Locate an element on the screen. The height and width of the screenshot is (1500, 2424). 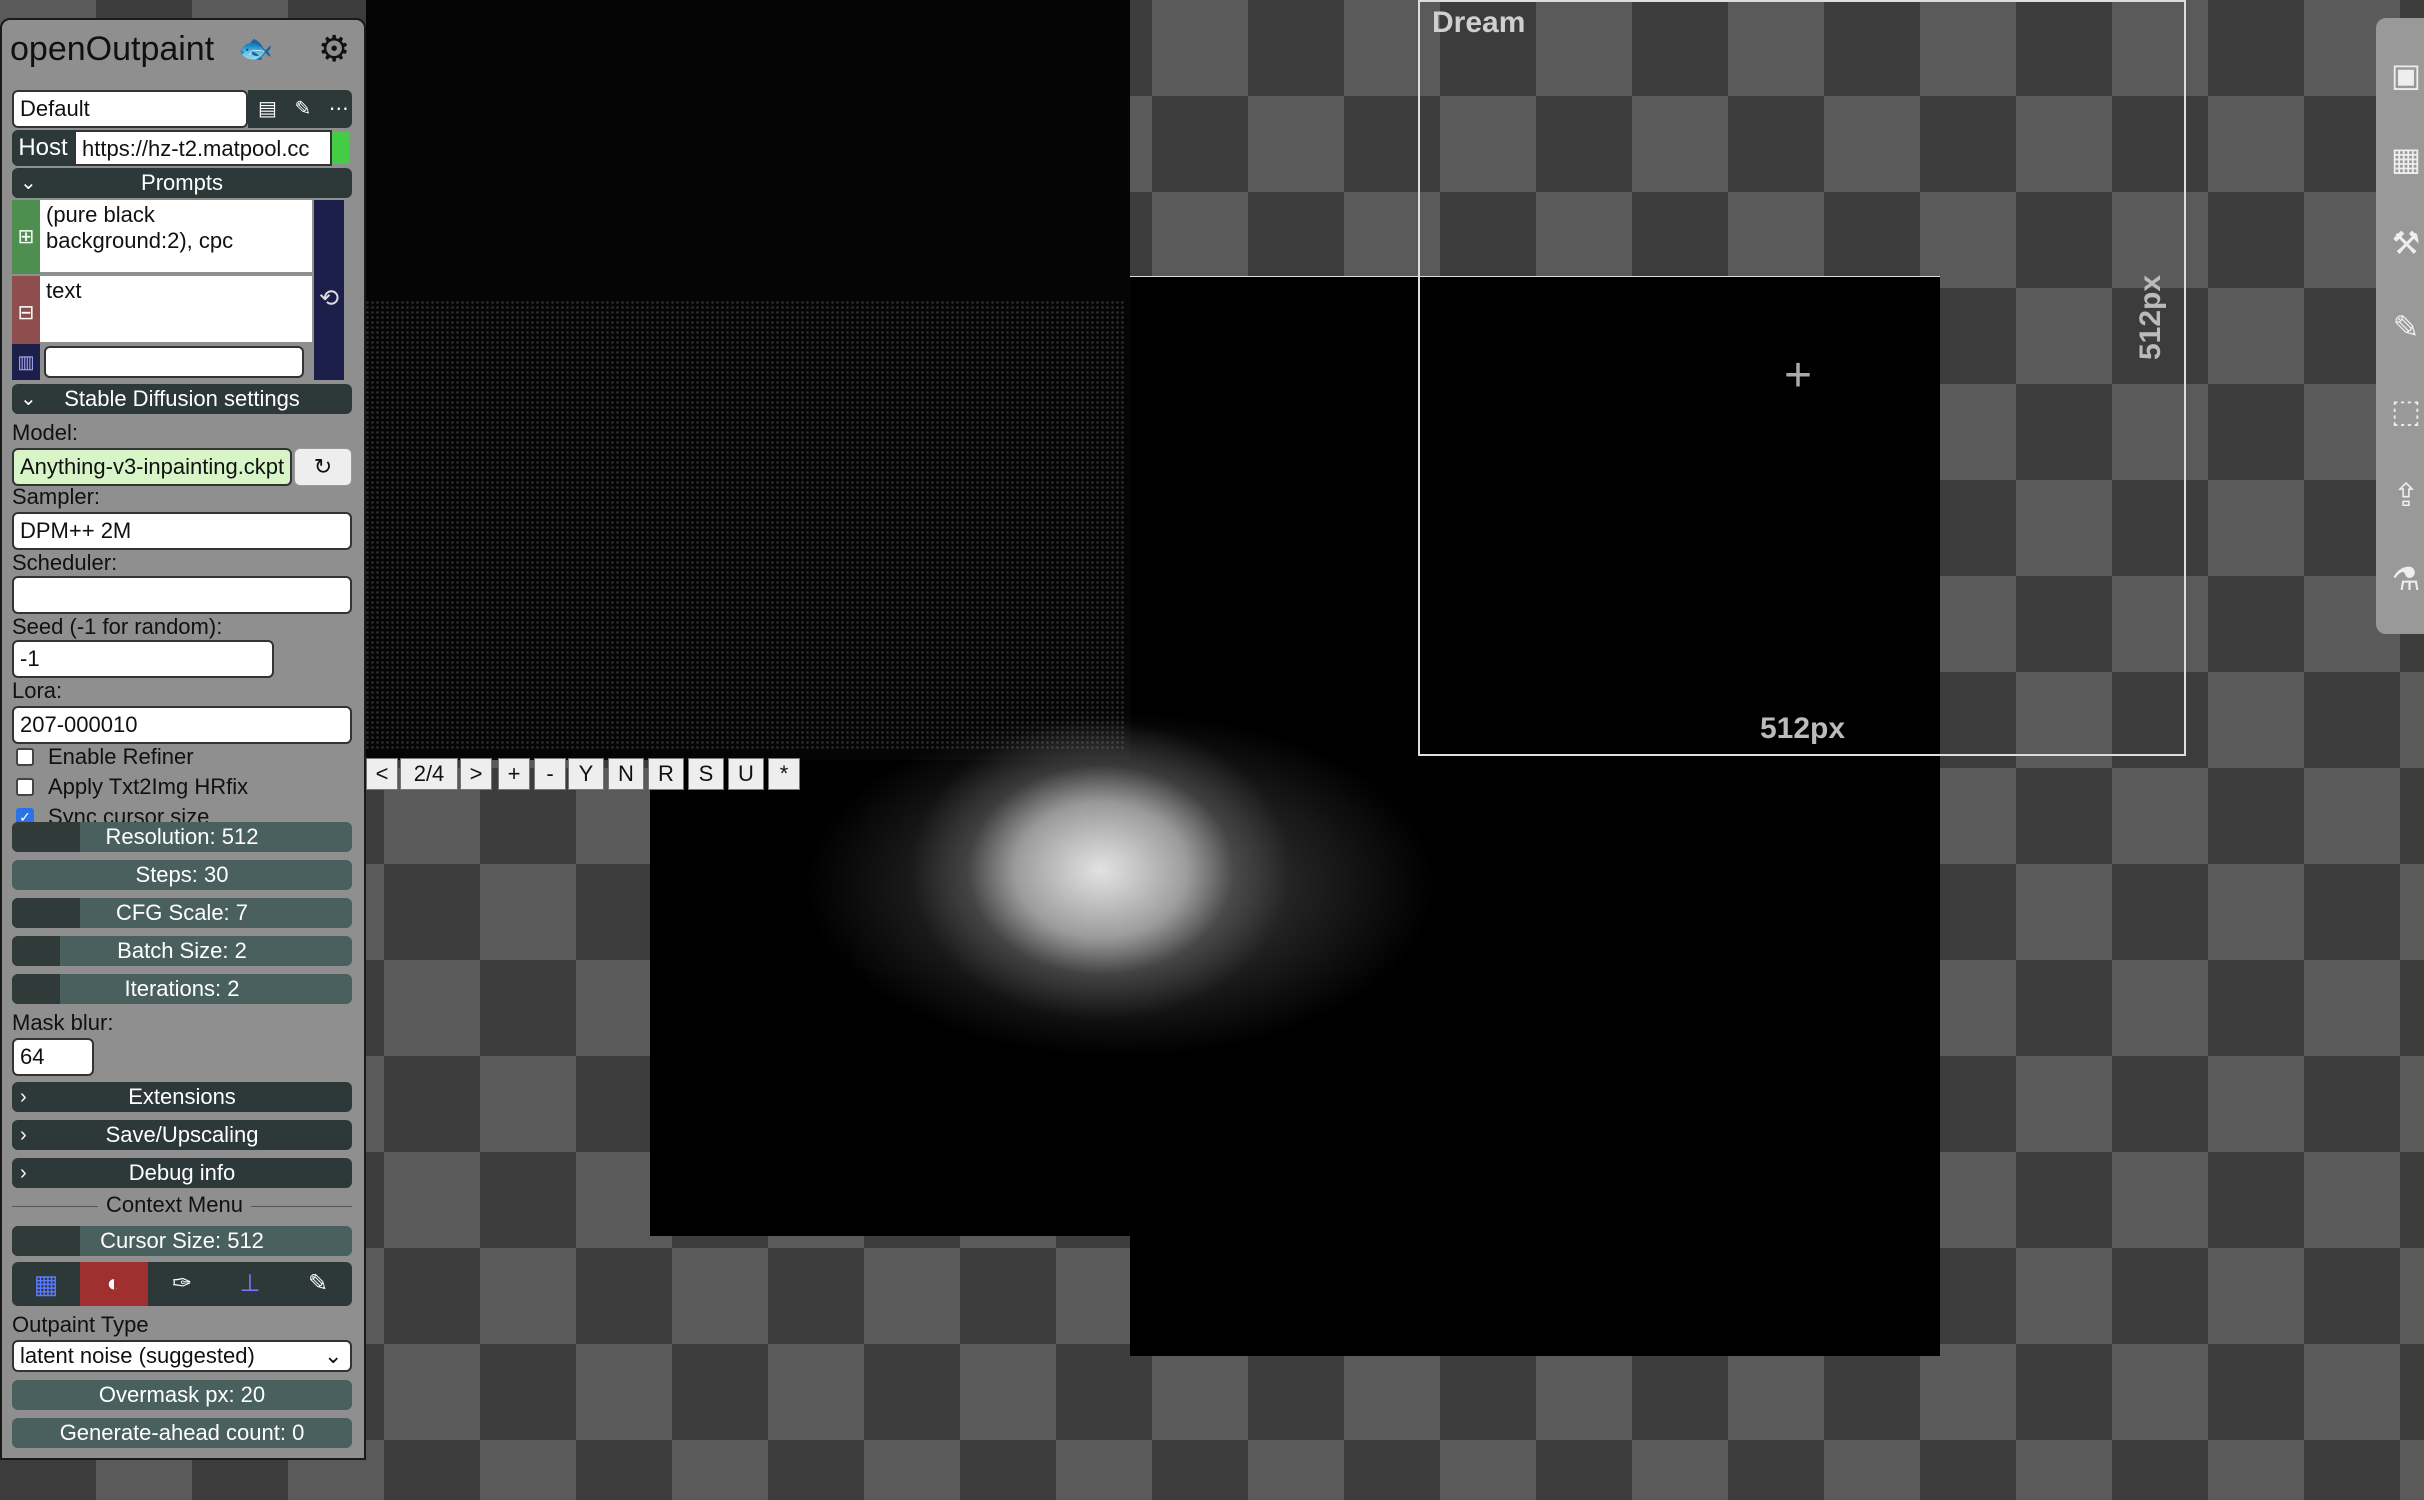
overmask-label: Overmask px: 20 is located at coordinates (182, 1394).